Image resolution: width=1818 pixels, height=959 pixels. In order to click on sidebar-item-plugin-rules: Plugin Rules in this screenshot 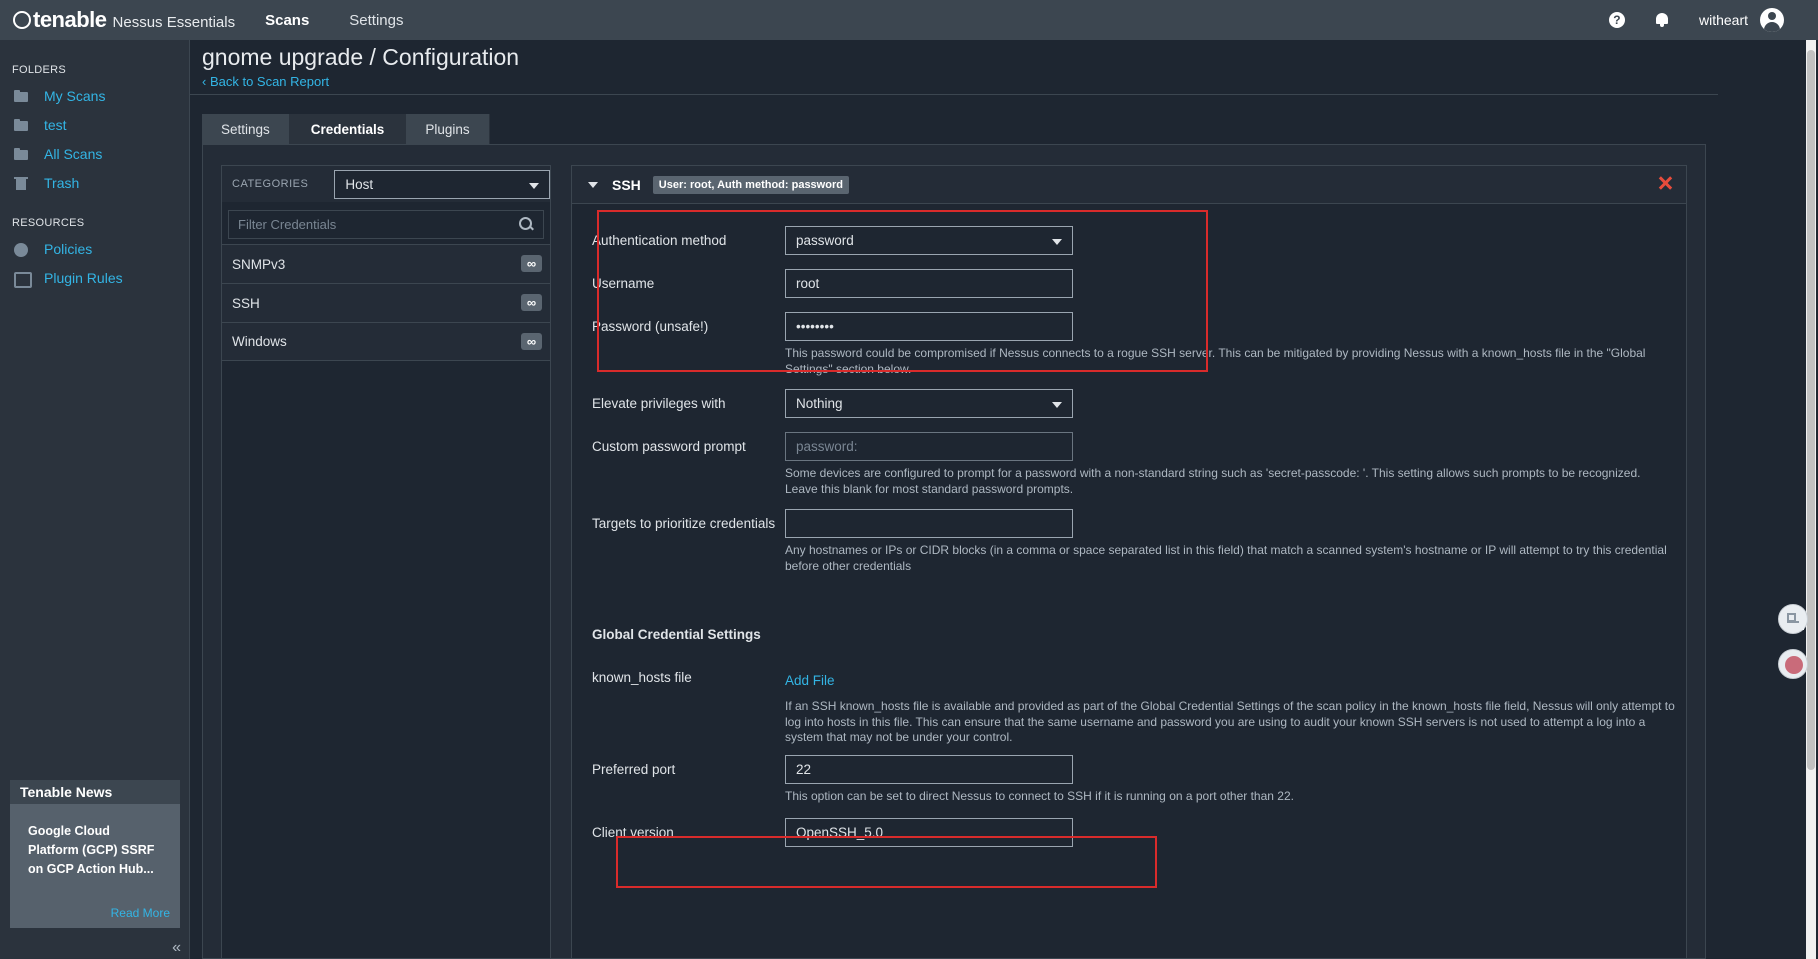, I will do `click(101, 277)`.